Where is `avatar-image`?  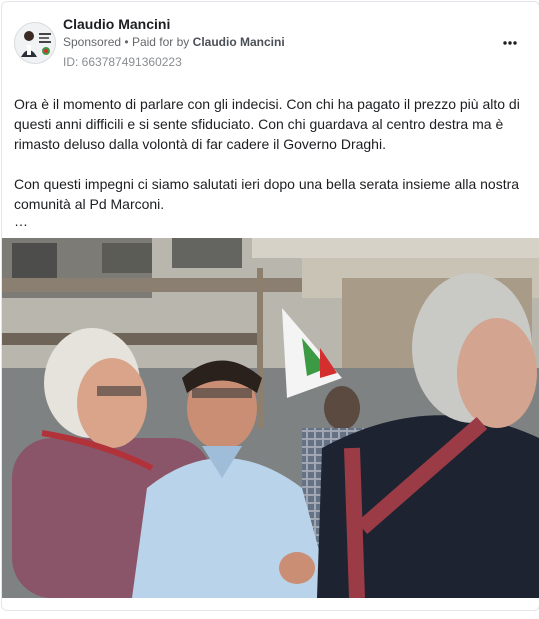
avatar-image is located at coordinates (35, 43).